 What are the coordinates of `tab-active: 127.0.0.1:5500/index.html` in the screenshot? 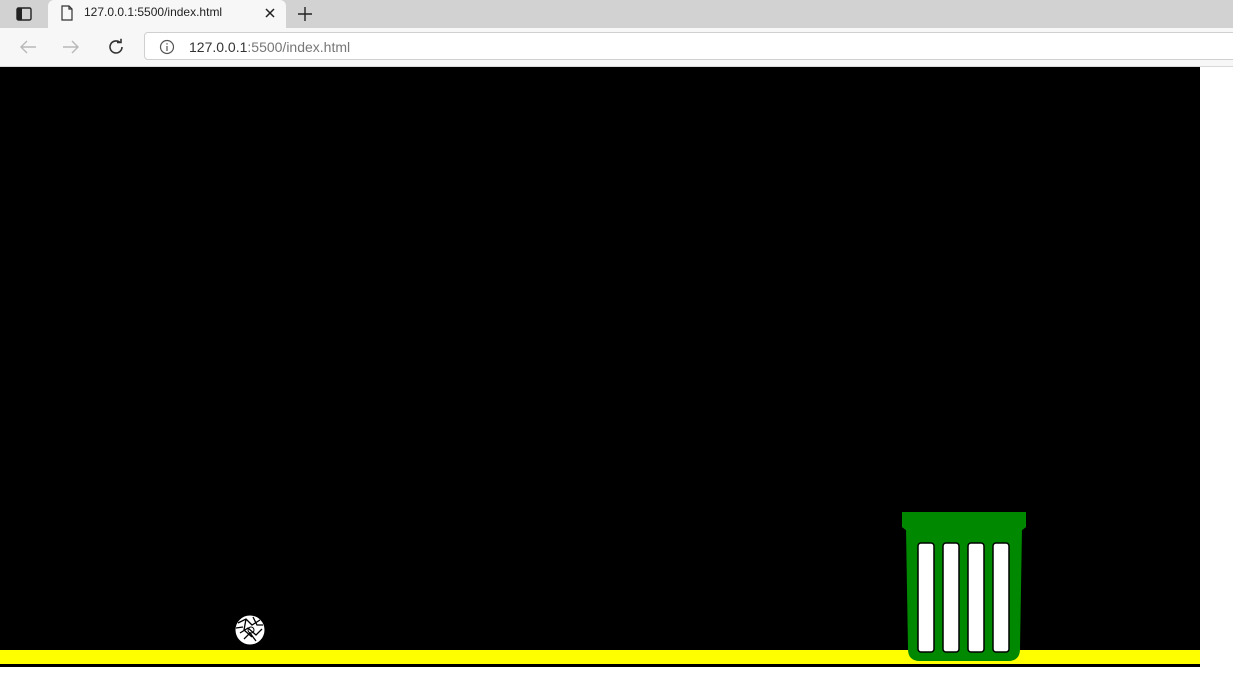 It's located at (167, 14).